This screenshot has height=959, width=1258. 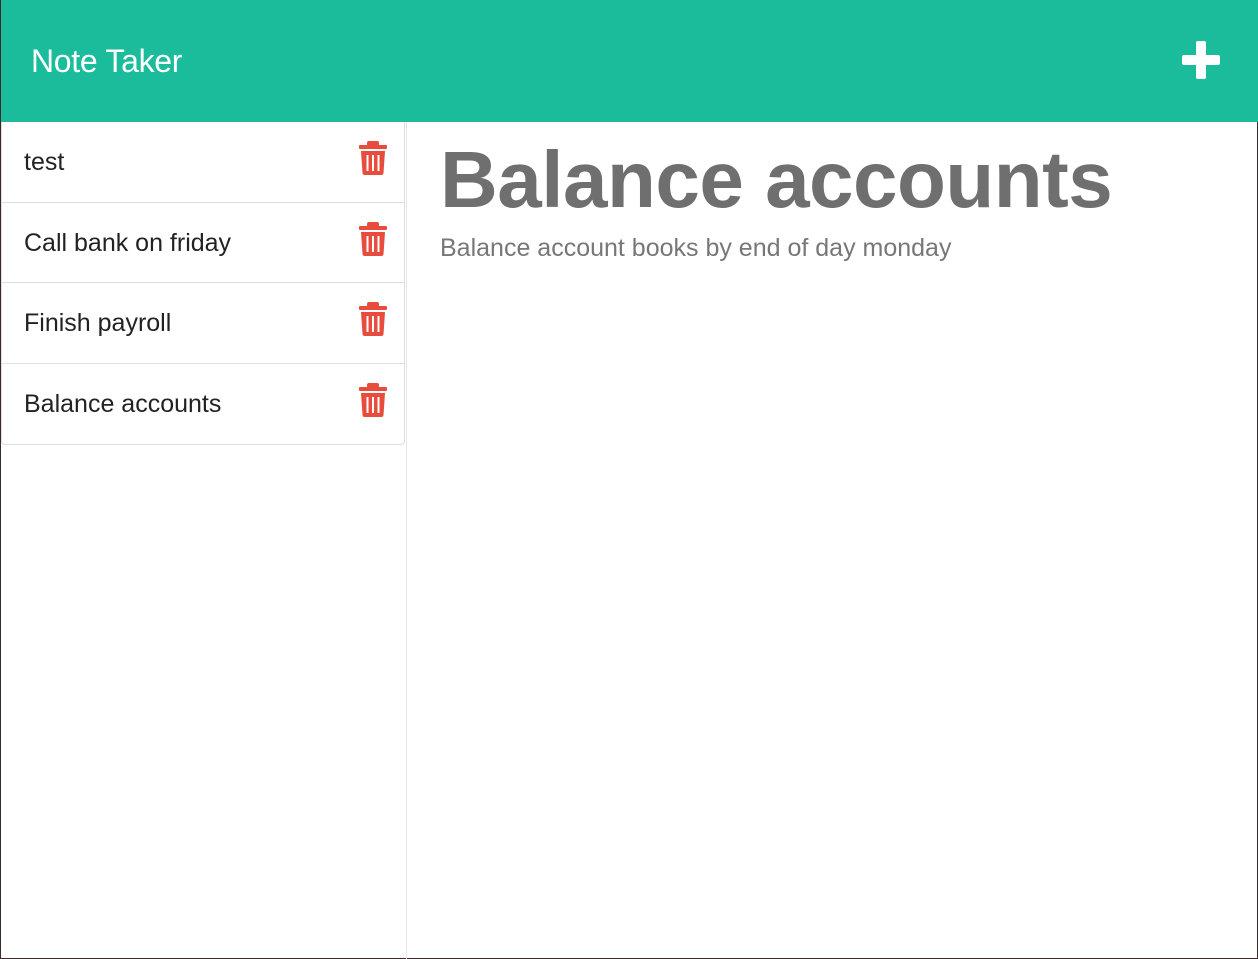 What do you see at coordinates (629, 61) in the screenshot?
I see `navbar: Note Taker` at bounding box center [629, 61].